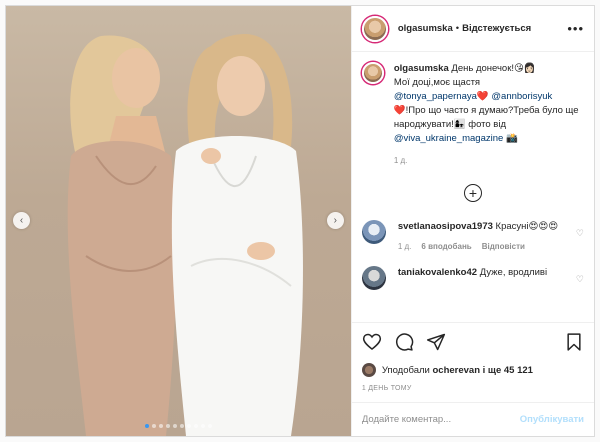  What do you see at coordinates (513, 272) in the screenshot?
I see `comment-text: Дуже, вродливі` at bounding box center [513, 272].